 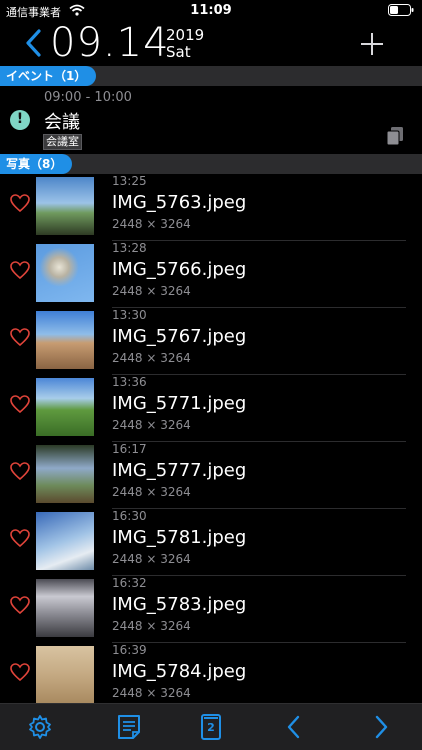 I want to click on event-row: ! 09:00 - 10:00 会議 会議室, so click(x=211, y=120).